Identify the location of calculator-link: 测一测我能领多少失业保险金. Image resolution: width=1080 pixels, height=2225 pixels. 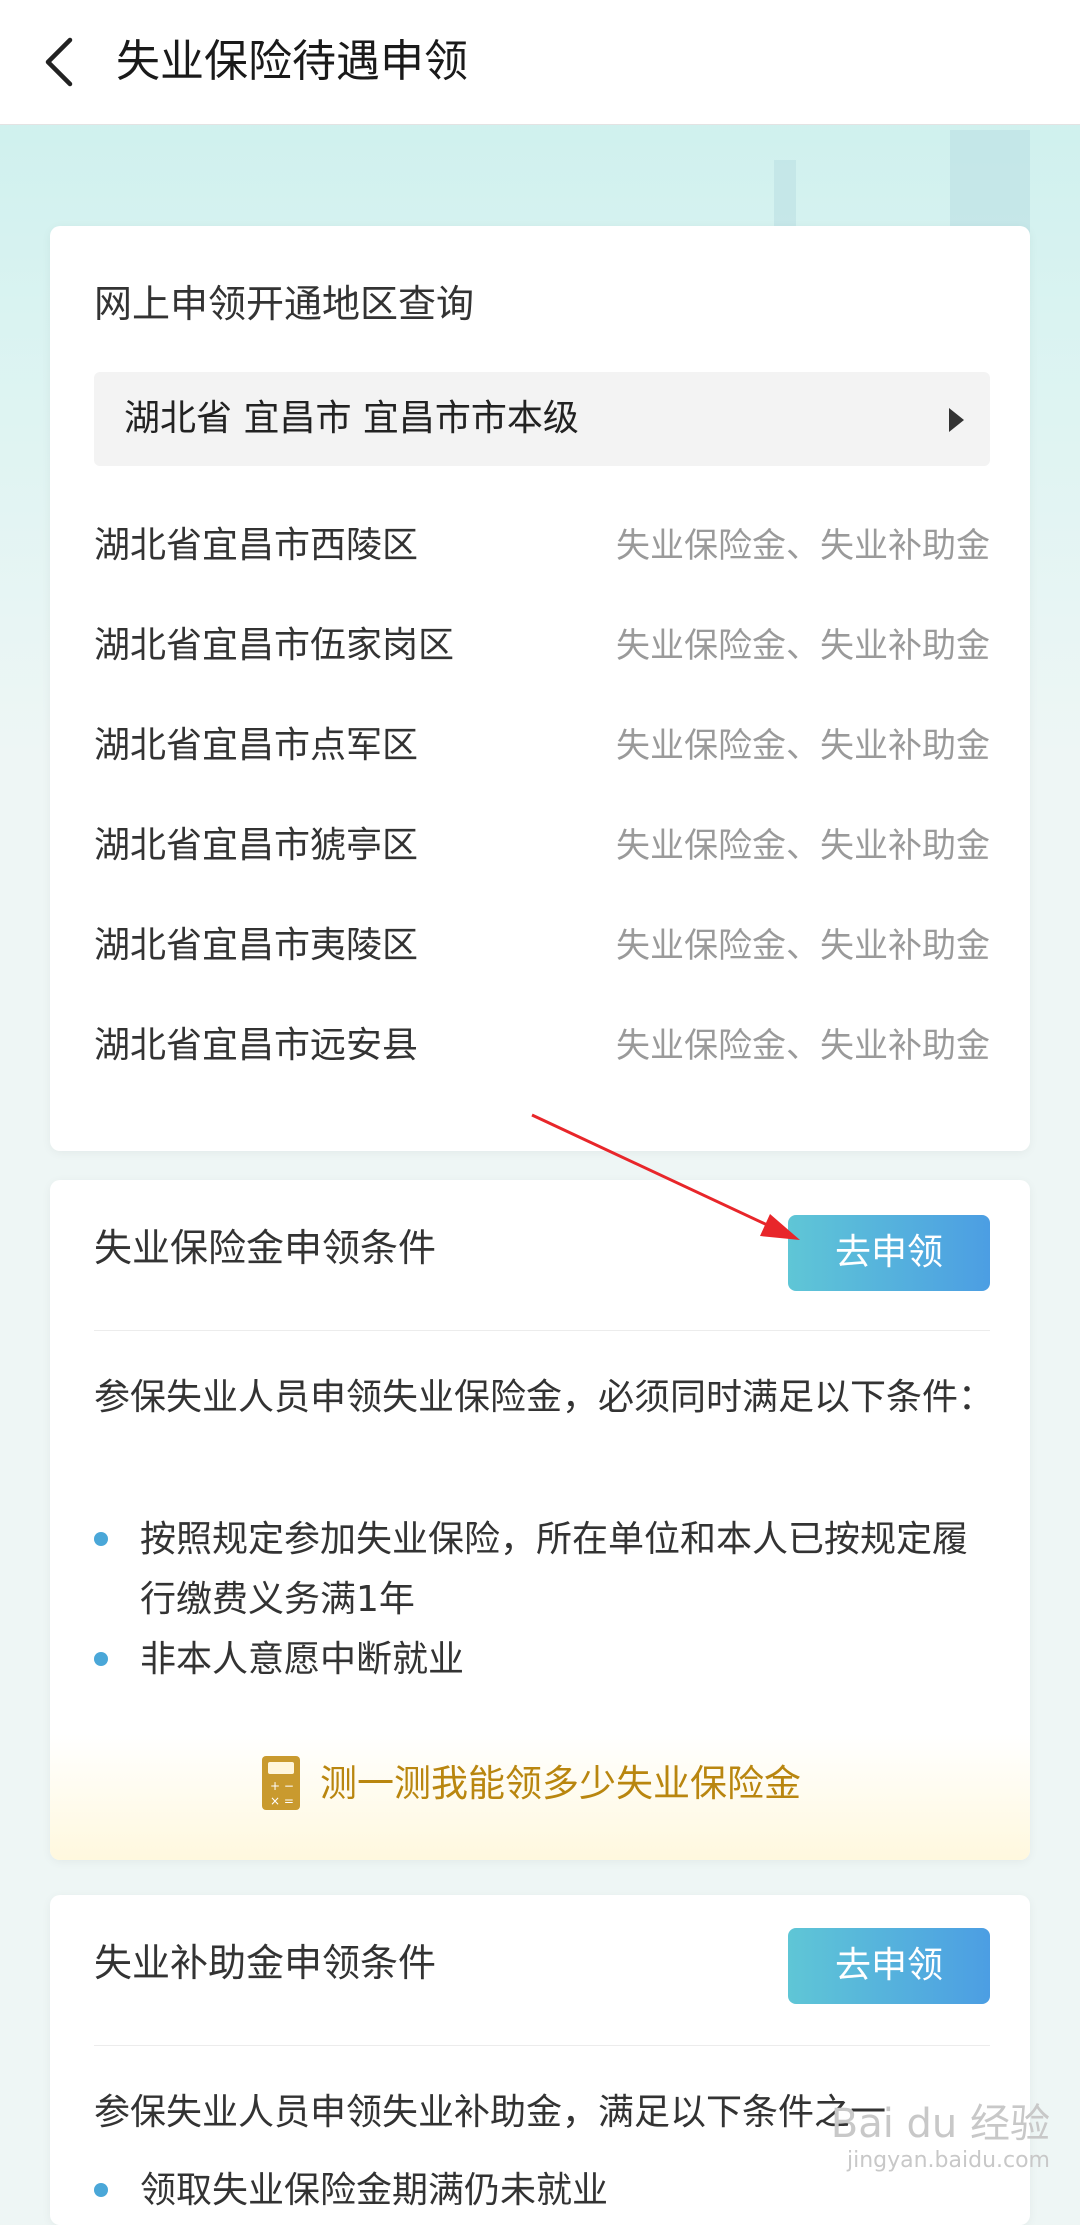
(560, 1784).